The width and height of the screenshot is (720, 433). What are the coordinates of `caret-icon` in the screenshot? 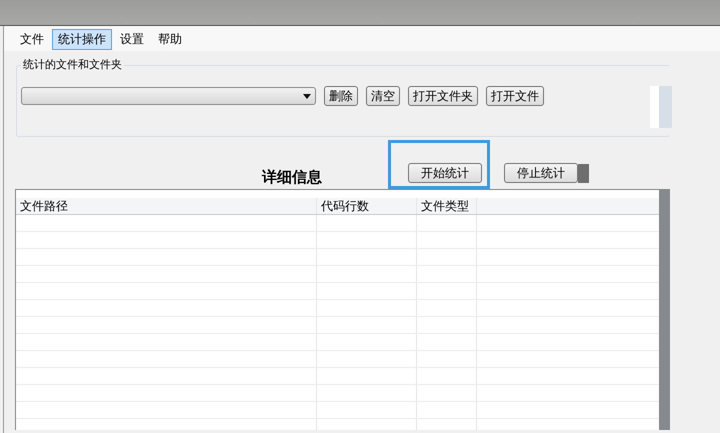 It's located at (307, 96).